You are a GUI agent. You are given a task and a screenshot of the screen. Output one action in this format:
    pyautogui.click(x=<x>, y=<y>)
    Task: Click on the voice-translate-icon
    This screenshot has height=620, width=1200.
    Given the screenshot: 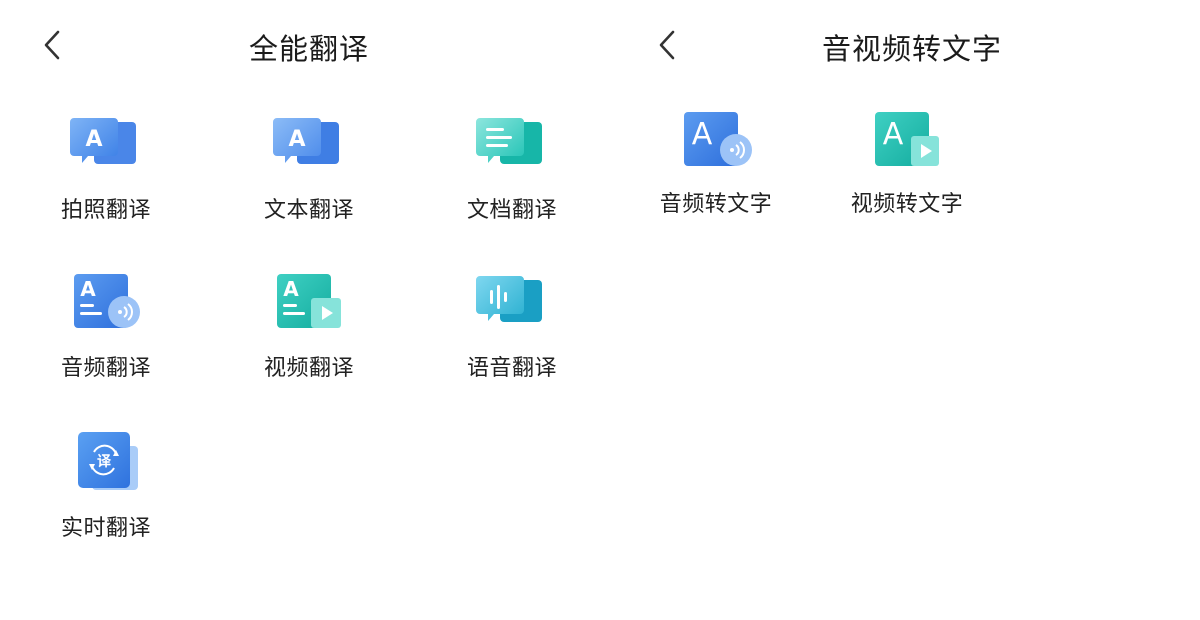 What is the action you would take?
    pyautogui.click(x=512, y=302)
    